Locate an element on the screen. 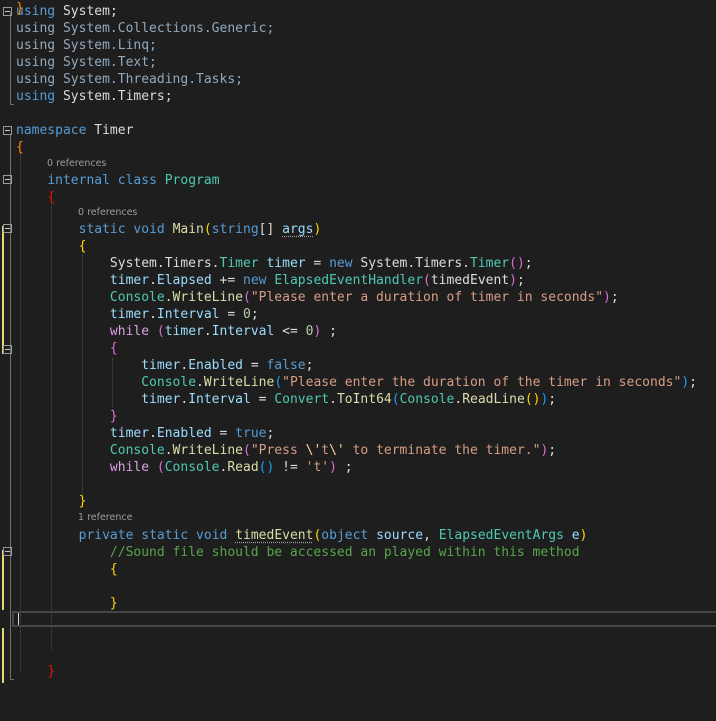 The image size is (716, 721). code-token: private is located at coordinates (106, 535).